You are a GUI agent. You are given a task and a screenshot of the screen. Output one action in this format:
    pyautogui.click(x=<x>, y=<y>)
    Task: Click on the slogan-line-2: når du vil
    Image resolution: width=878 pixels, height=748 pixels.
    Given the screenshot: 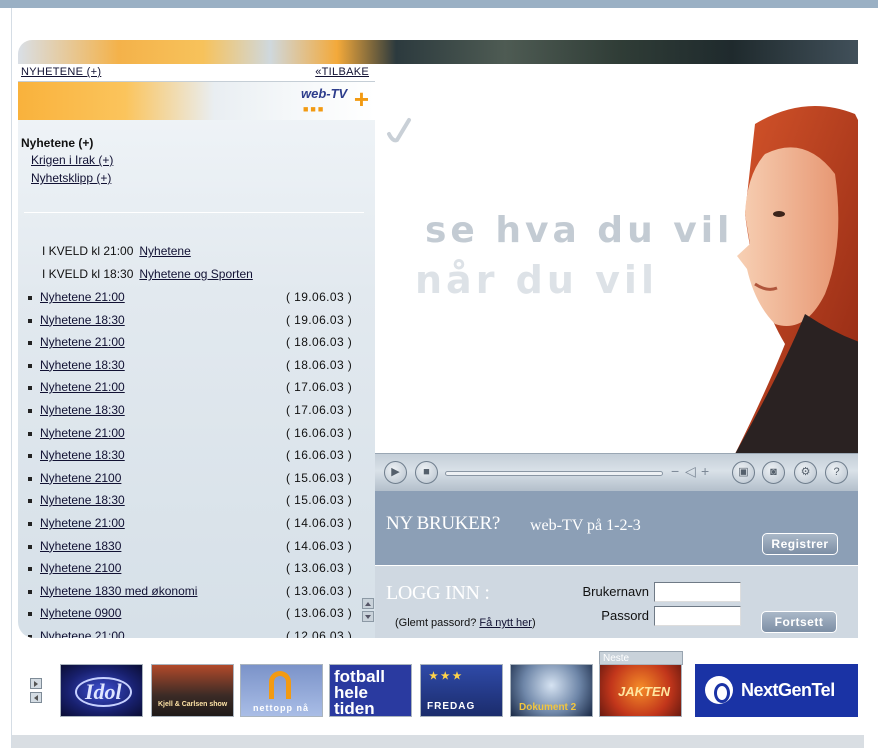 What is the action you would take?
    pyautogui.click(x=536, y=280)
    